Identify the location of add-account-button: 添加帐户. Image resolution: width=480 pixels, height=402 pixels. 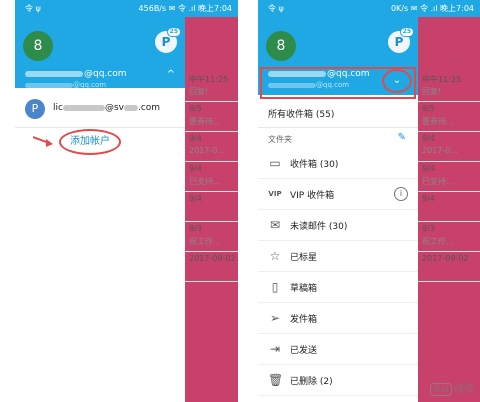
(90, 142).